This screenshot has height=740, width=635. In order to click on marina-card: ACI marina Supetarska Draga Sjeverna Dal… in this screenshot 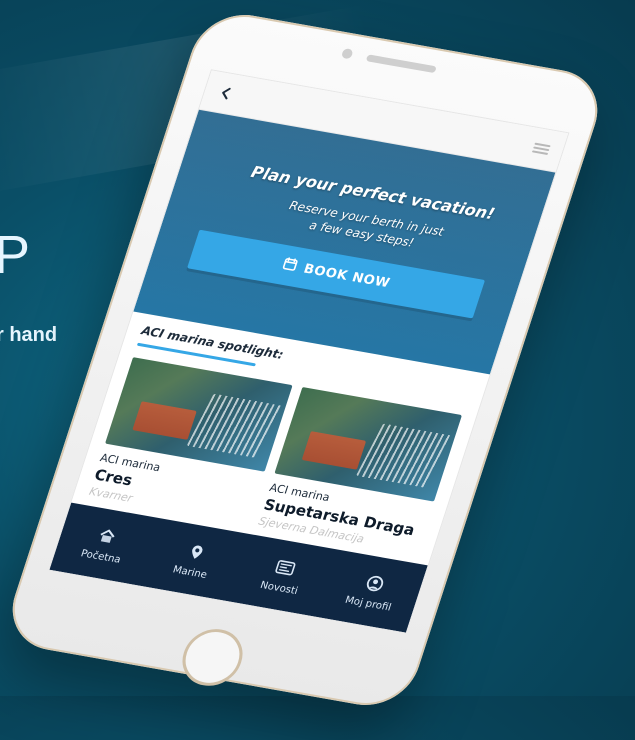, I will do `click(360, 470)`.